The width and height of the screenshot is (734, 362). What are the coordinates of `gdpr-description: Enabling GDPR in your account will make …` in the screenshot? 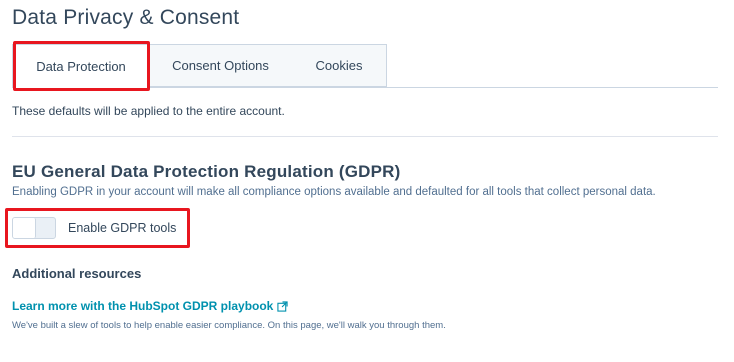 It's located at (334, 192).